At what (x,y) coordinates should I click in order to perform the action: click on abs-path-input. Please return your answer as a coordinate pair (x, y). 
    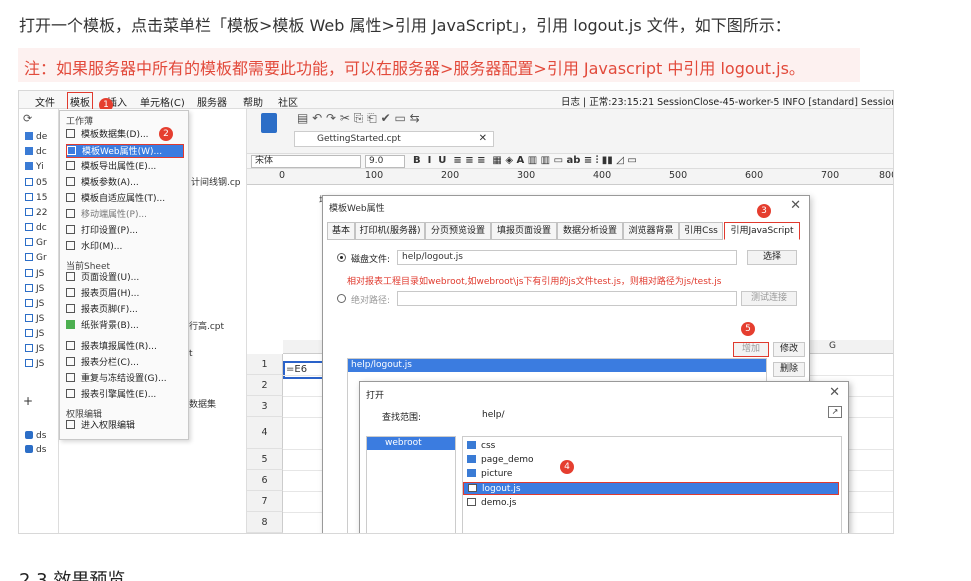
    Looking at the image, I should click on (567, 298).